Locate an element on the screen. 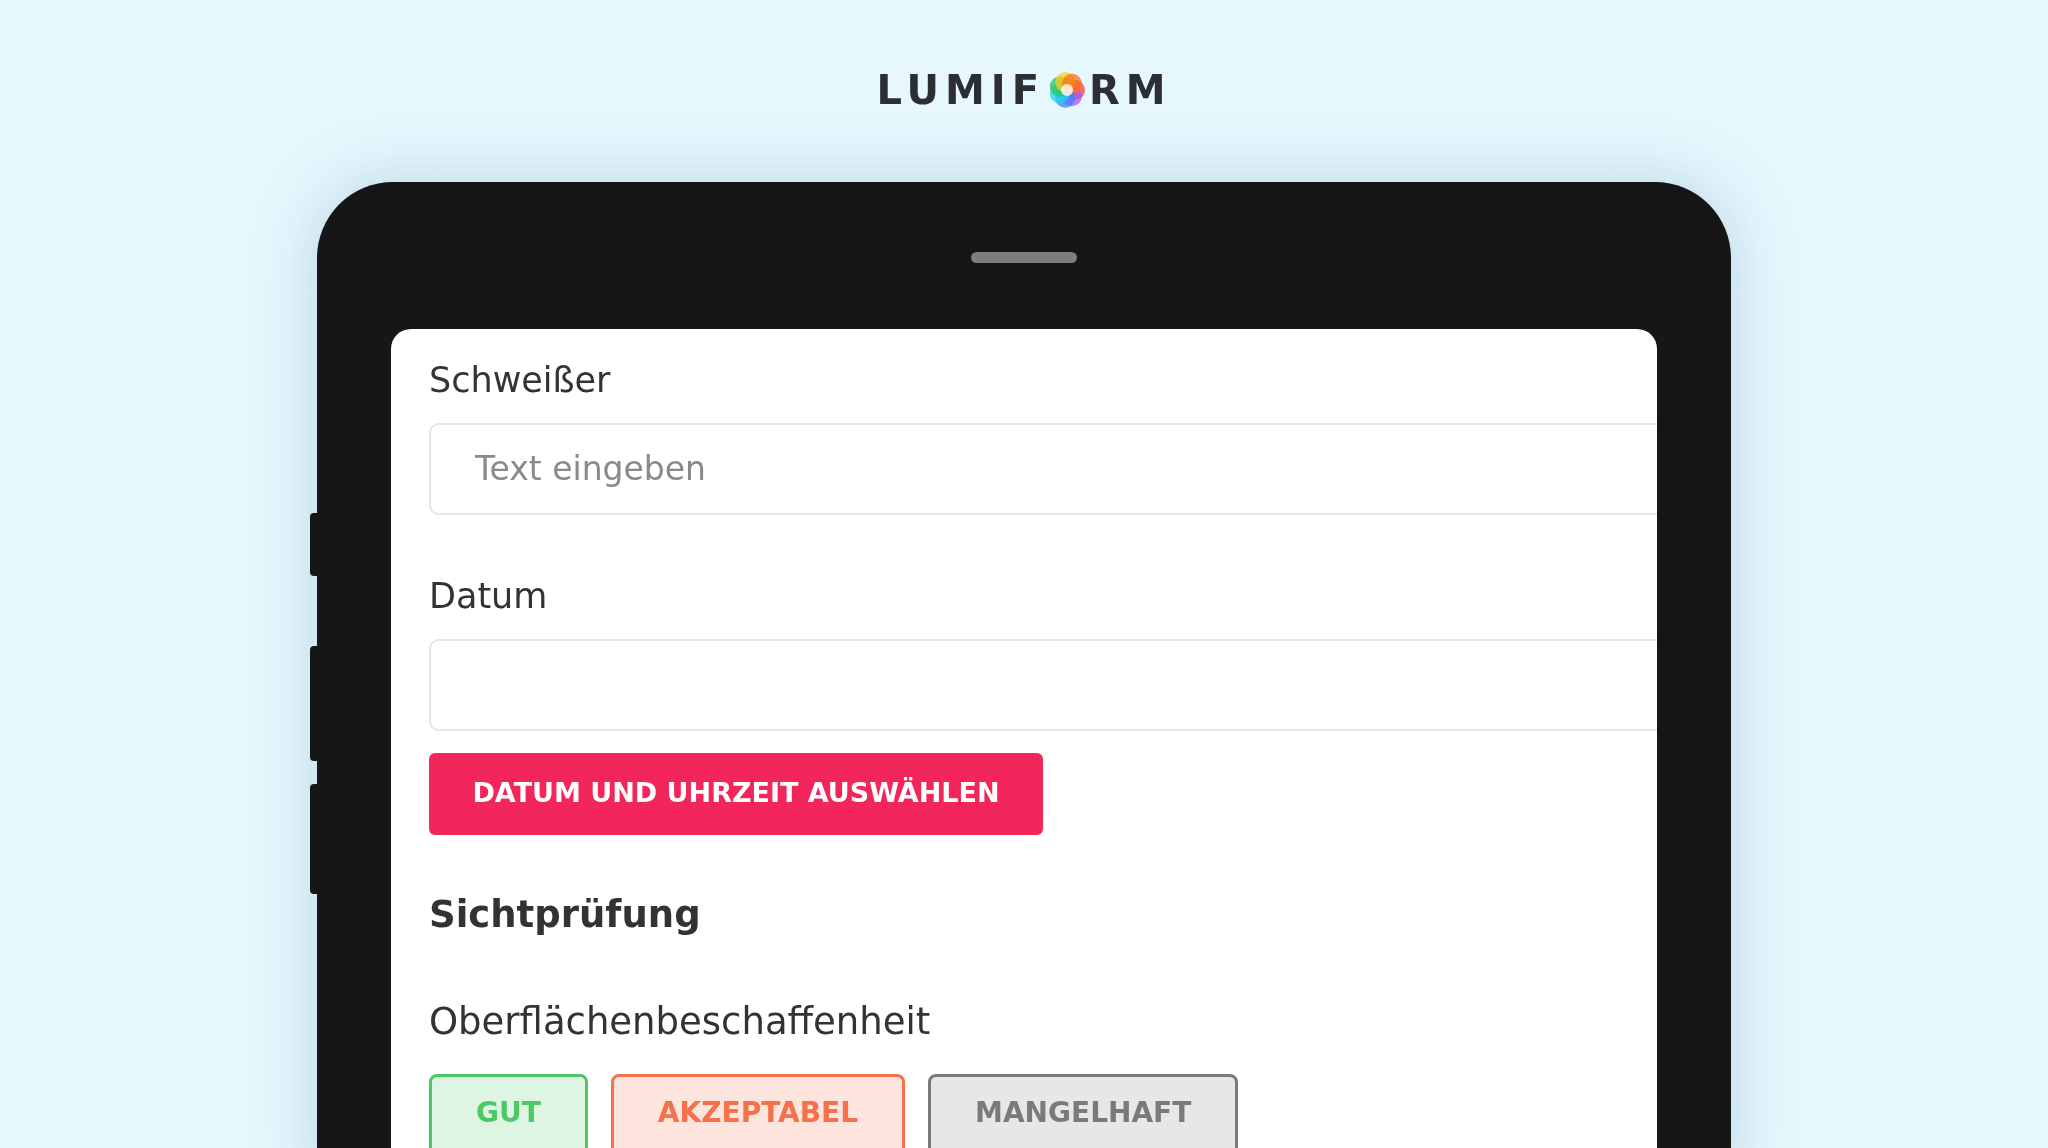  section-heading: Sichtprüfung is located at coordinates (565, 914).